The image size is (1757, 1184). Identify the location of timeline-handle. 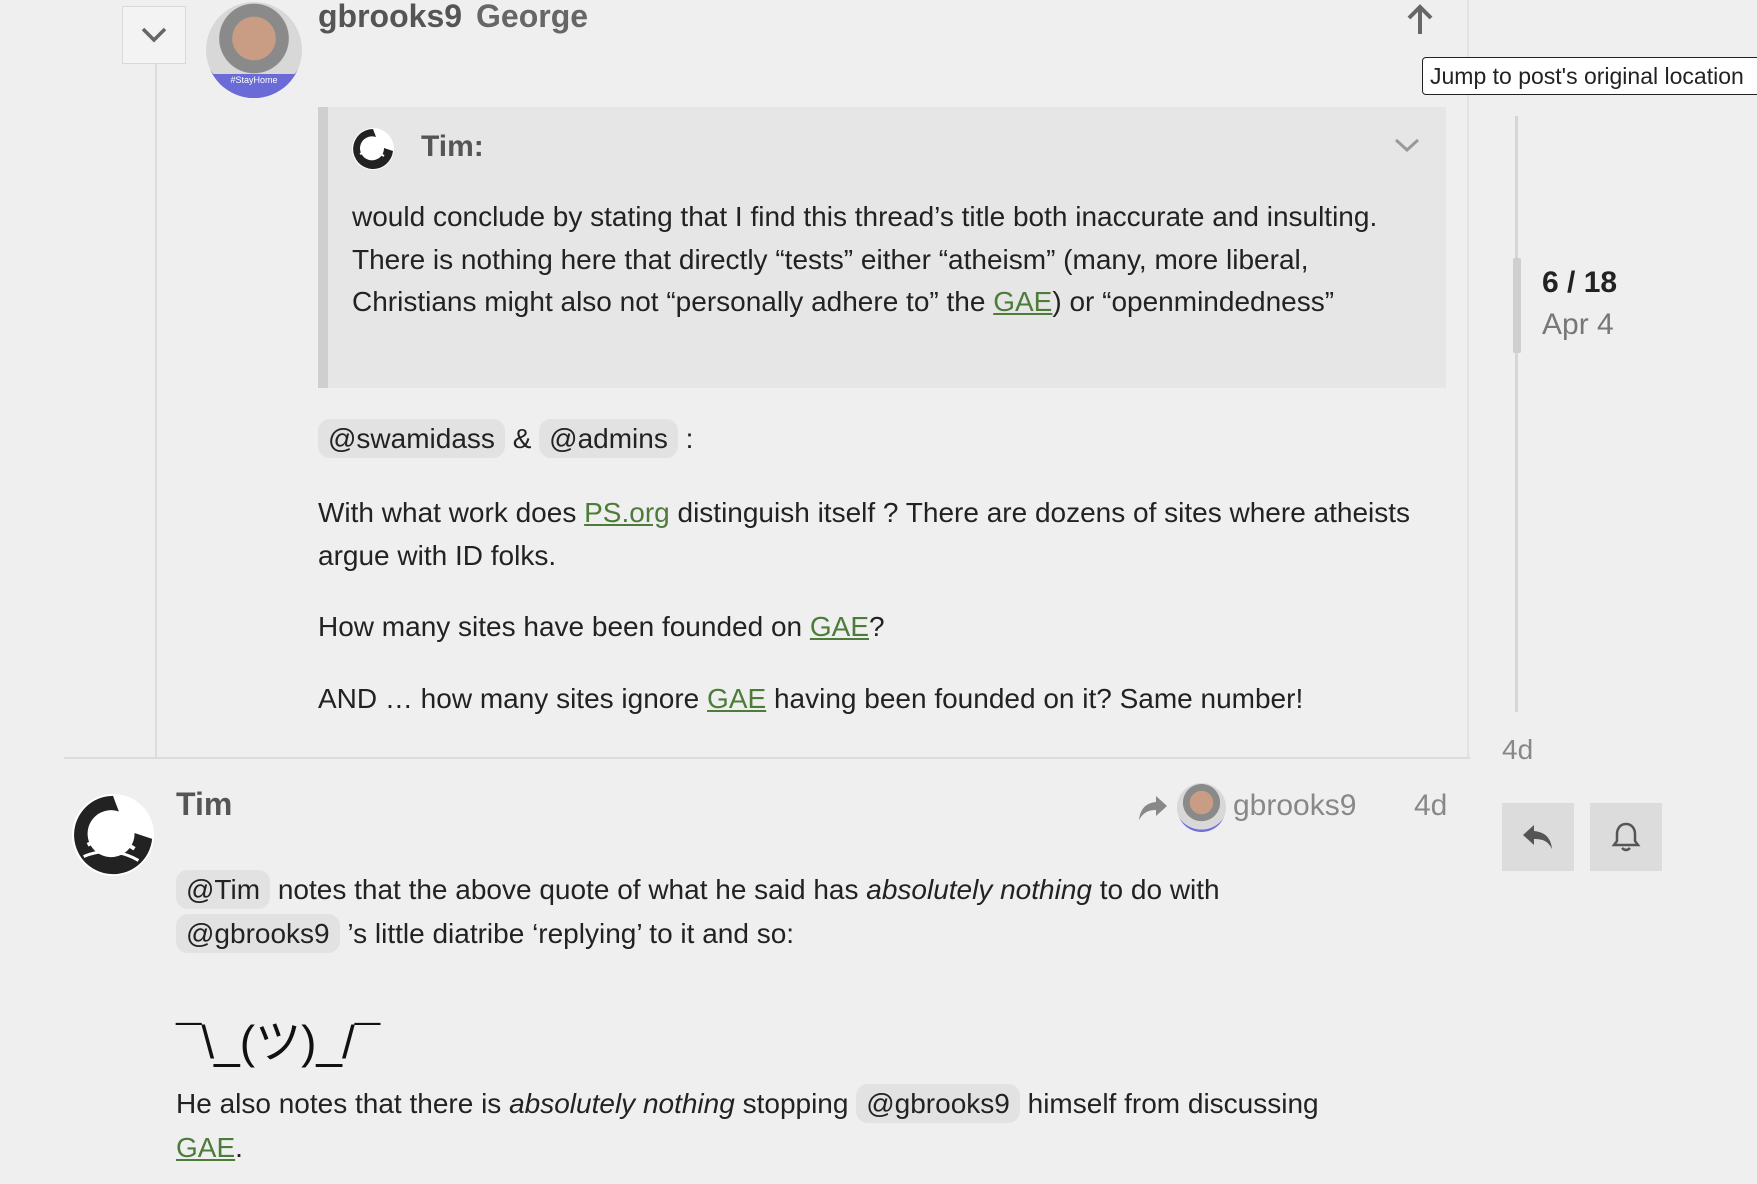
(1517, 305).